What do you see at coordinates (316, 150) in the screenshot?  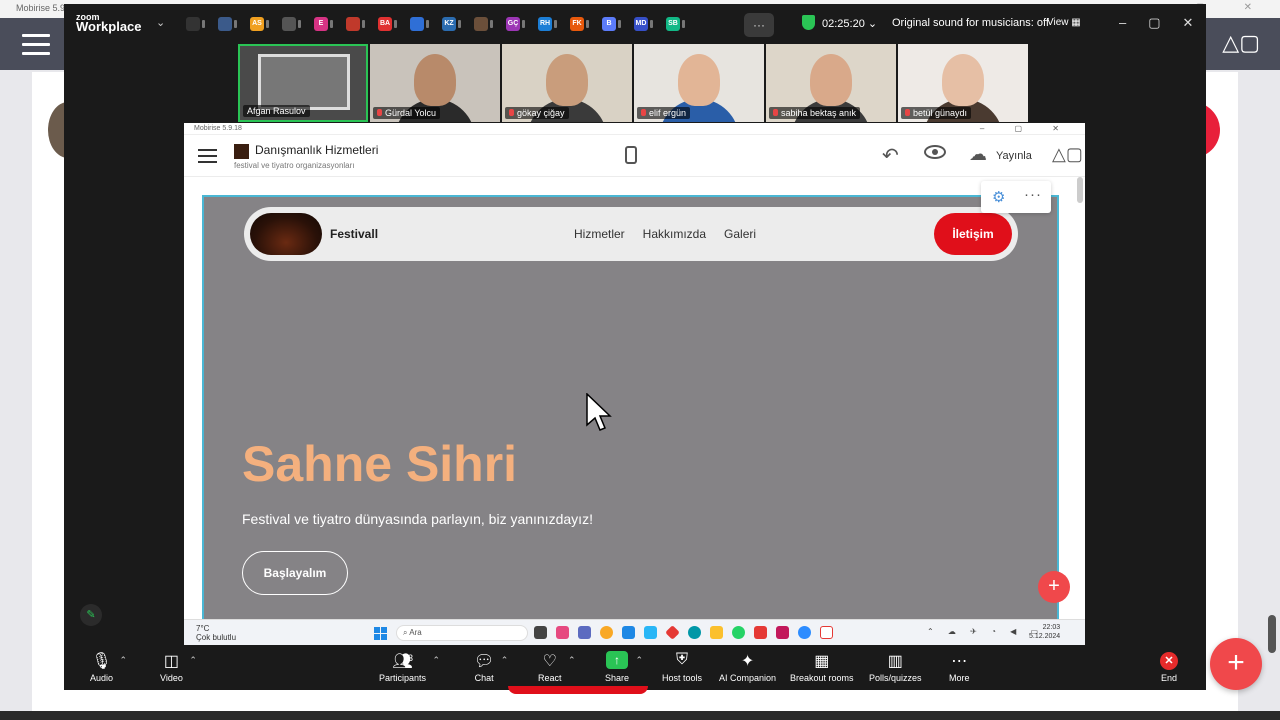 I see `project-name: Danışmanlık Hizmetleri` at bounding box center [316, 150].